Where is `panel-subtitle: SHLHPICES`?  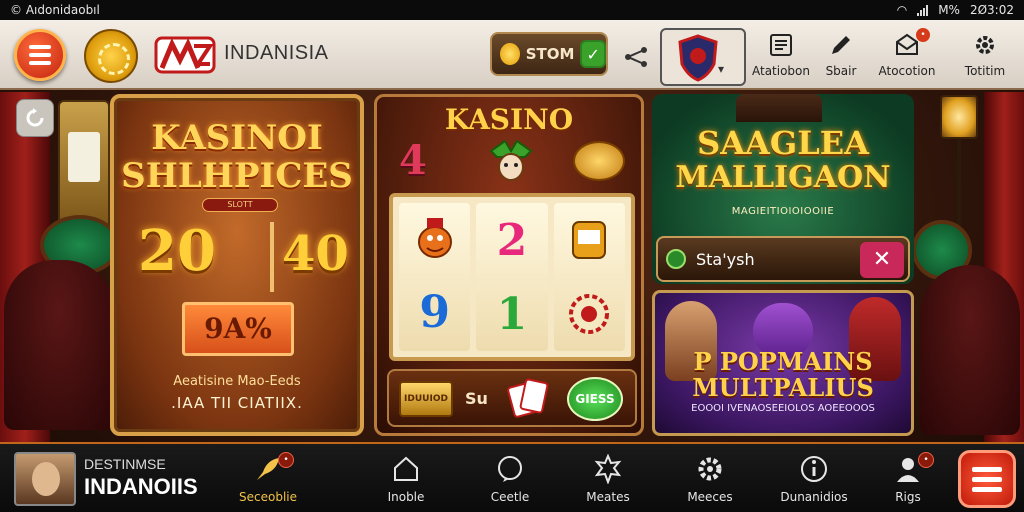
panel-subtitle: SHLHPICES is located at coordinates (237, 176).